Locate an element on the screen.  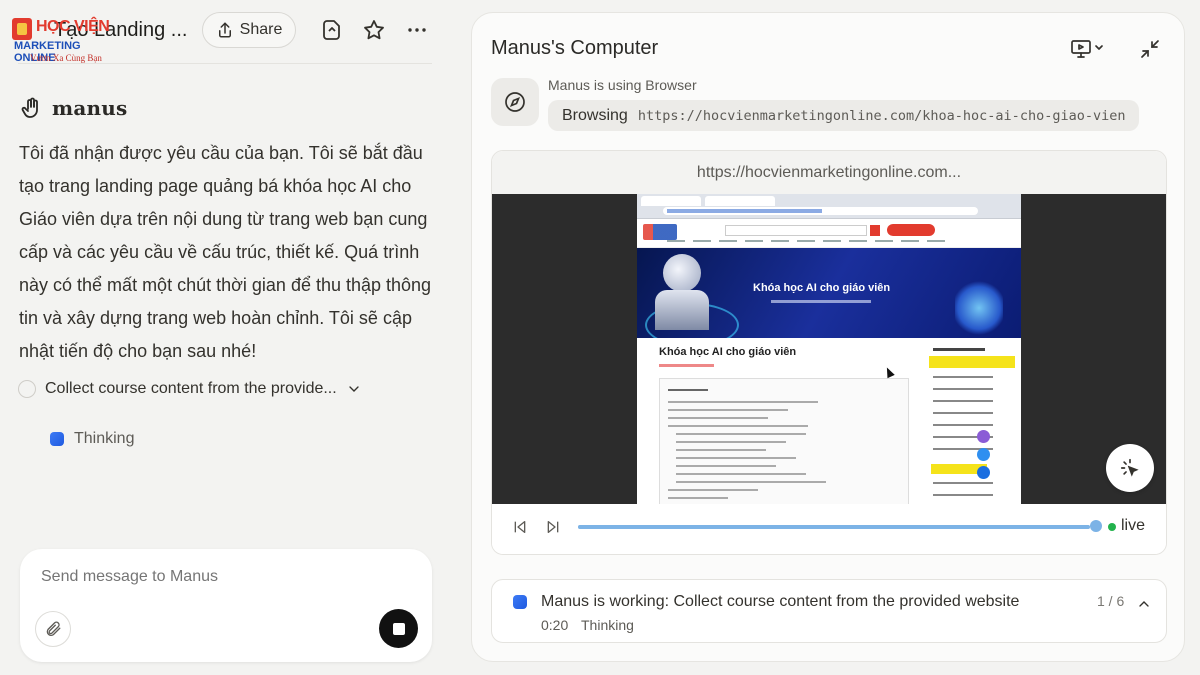
browsing-label: Browsing is located at coordinates (595, 115).